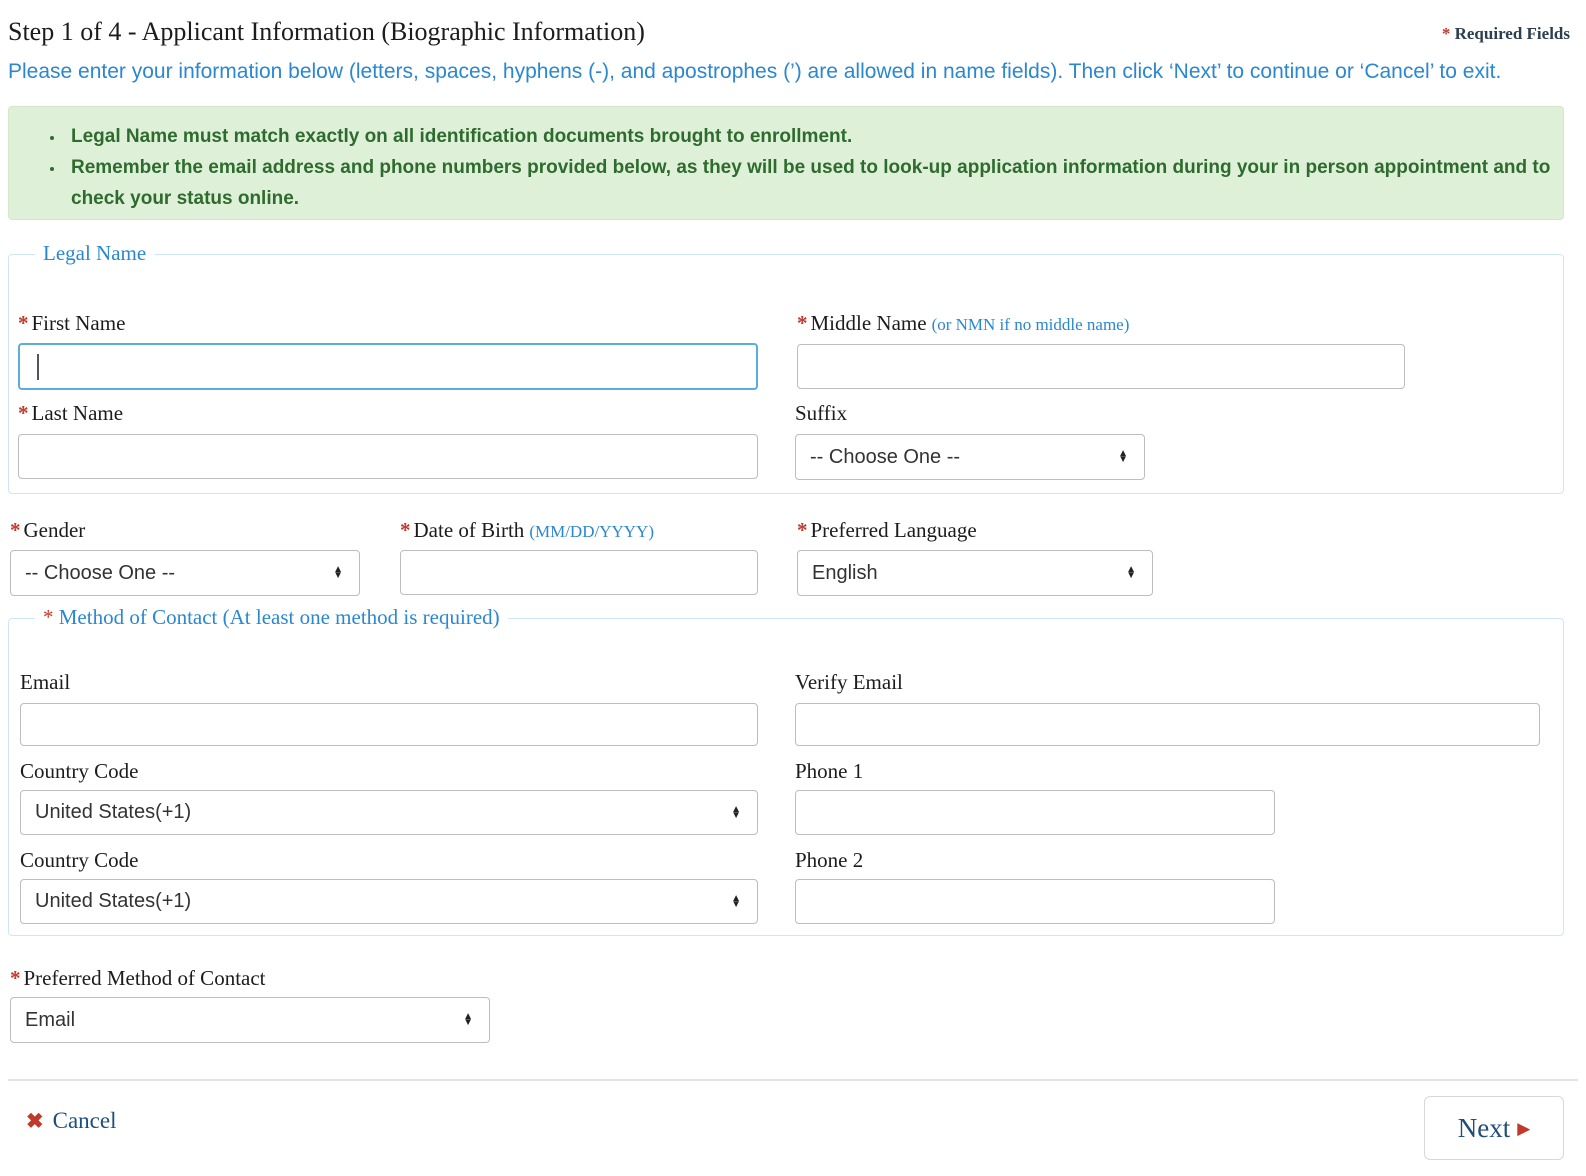 The width and height of the screenshot is (1586, 1176). What do you see at coordinates (469, 530) in the screenshot?
I see `dob-label-text: Date of Birth` at bounding box center [469, 530].